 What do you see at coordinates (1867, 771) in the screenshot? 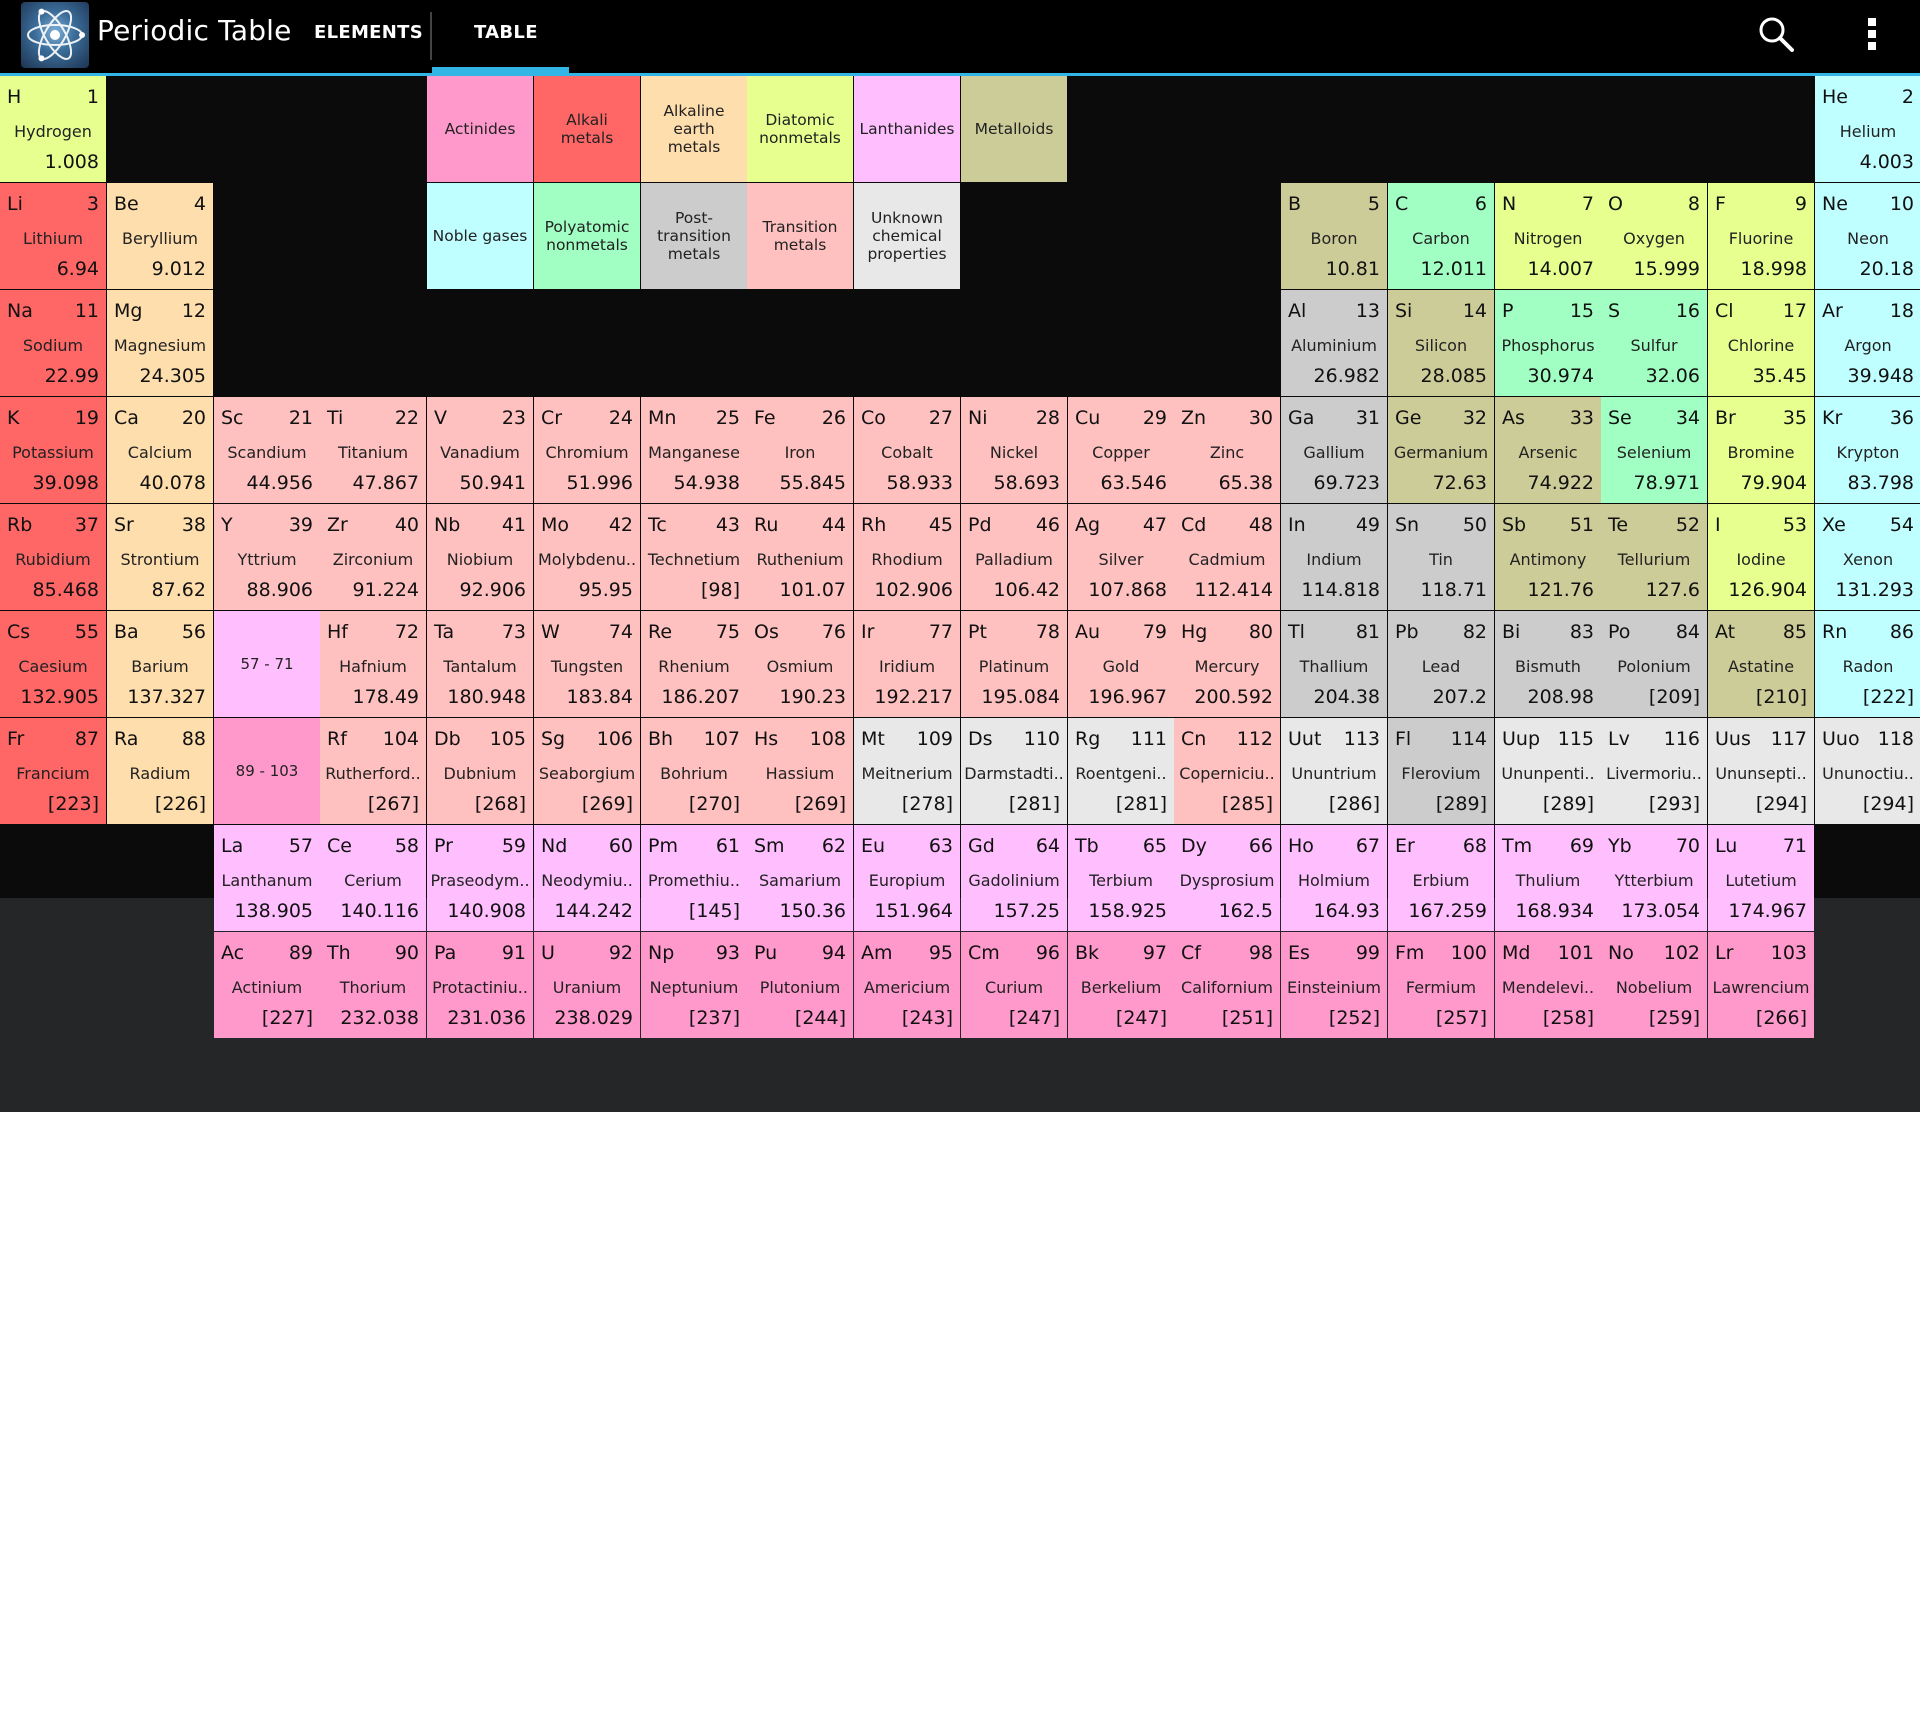
I see `element-cell-uuo: Uuo 118 Ununoctiu.. [294]` at bounding box center [1867, 771].